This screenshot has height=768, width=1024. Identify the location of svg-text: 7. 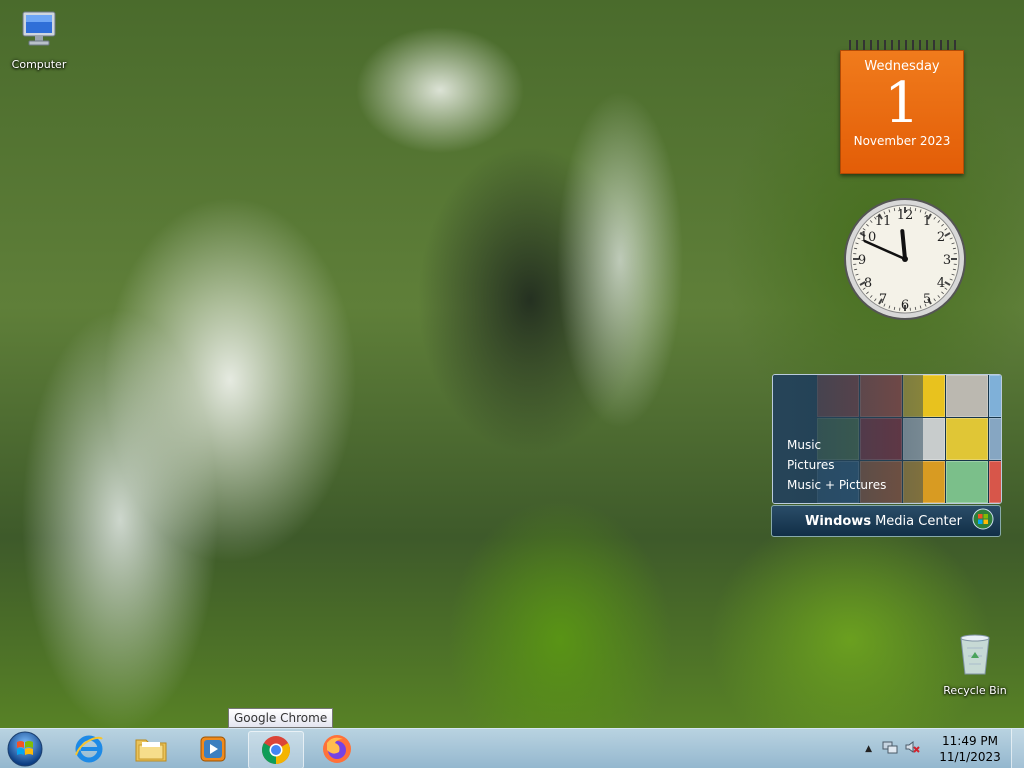
(883, 299).